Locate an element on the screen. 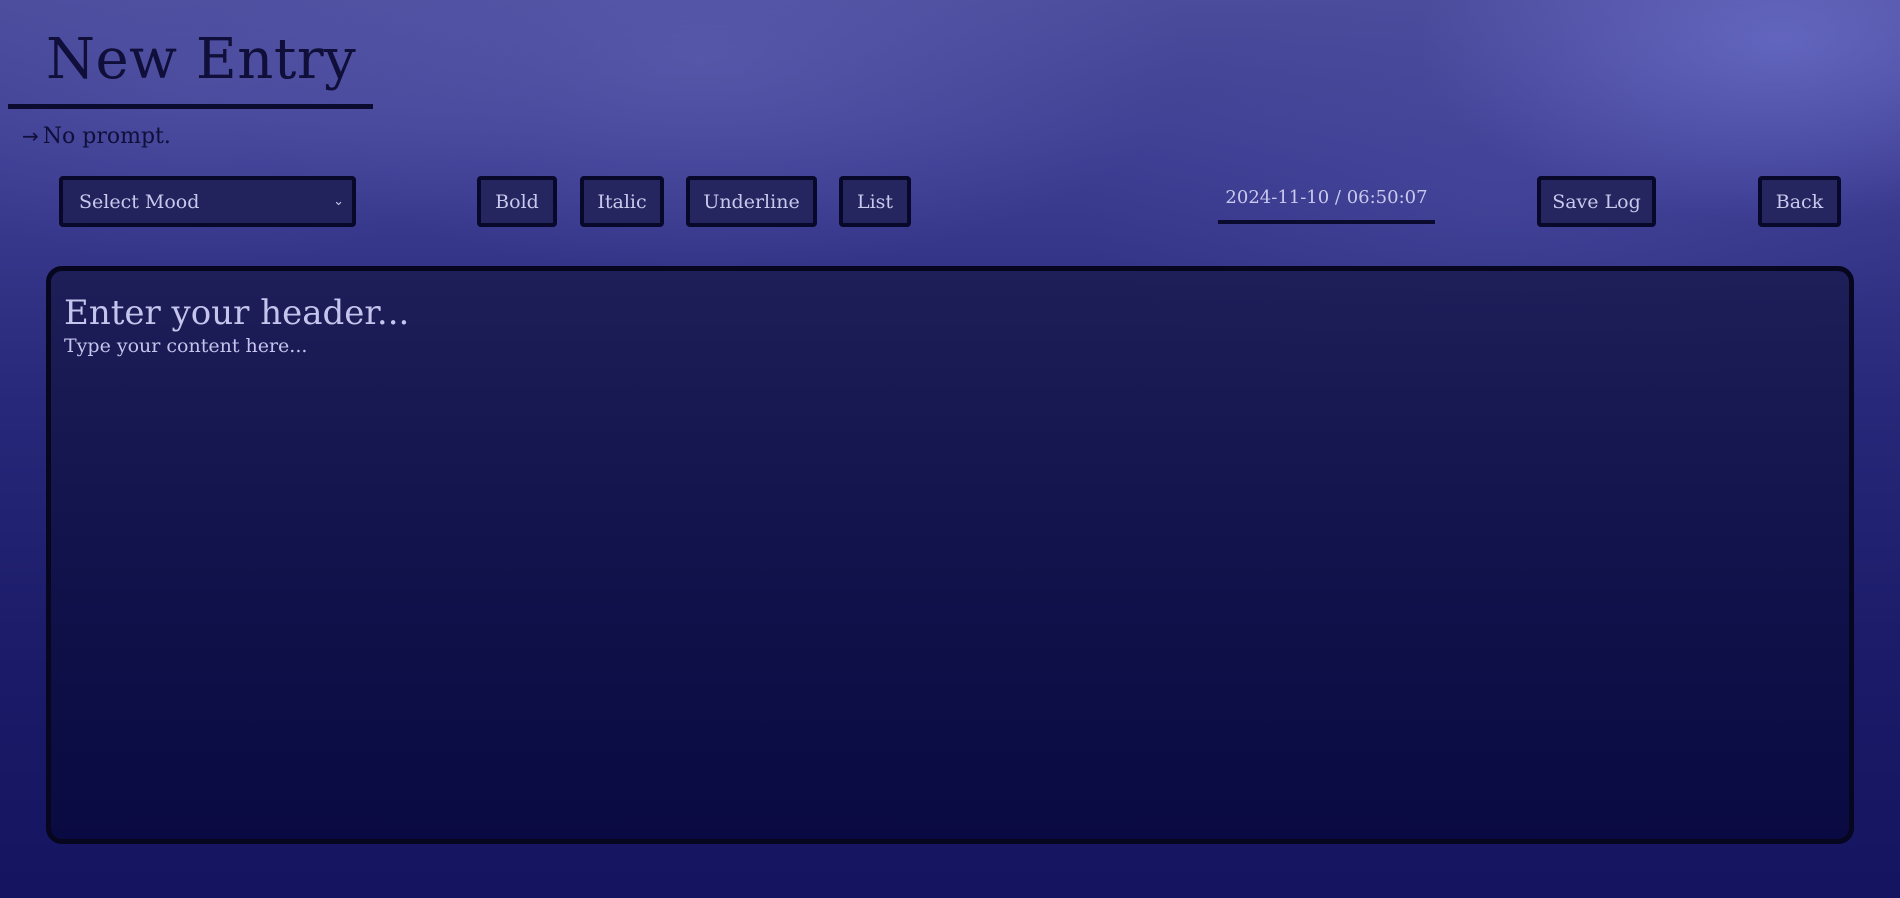  list-button: List is located at coordinates (875, 201).